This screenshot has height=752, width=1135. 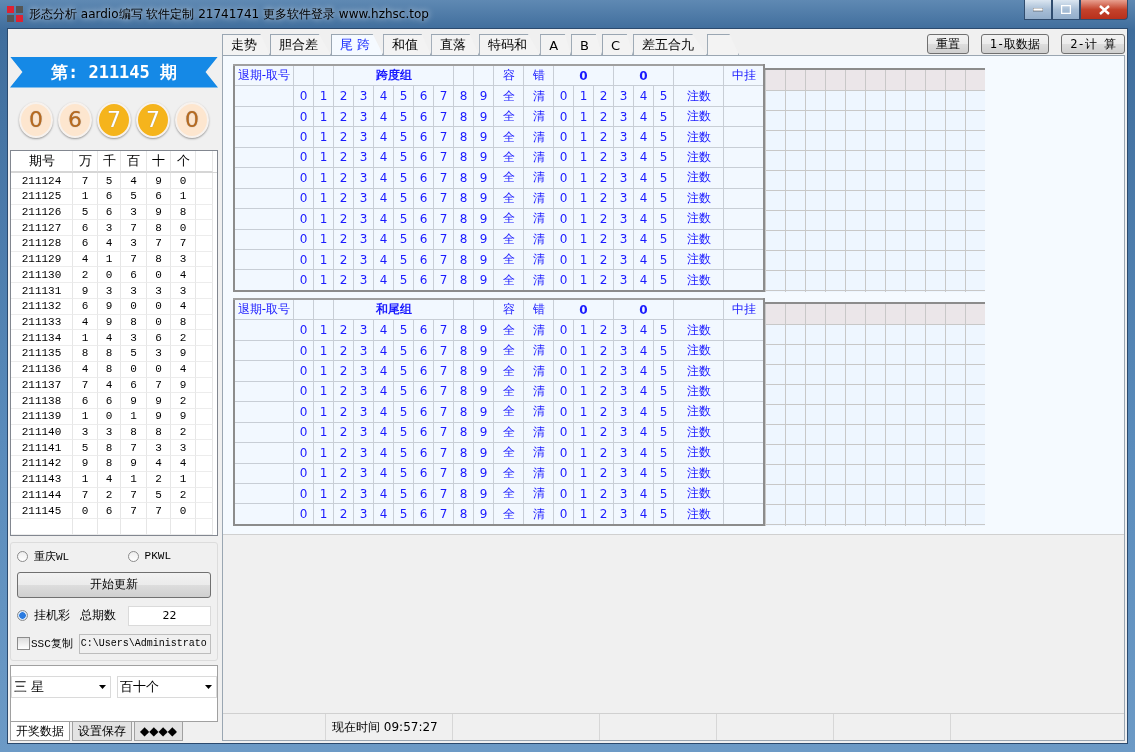 I want to click on maximize-button, so click(x=1066, y=10).